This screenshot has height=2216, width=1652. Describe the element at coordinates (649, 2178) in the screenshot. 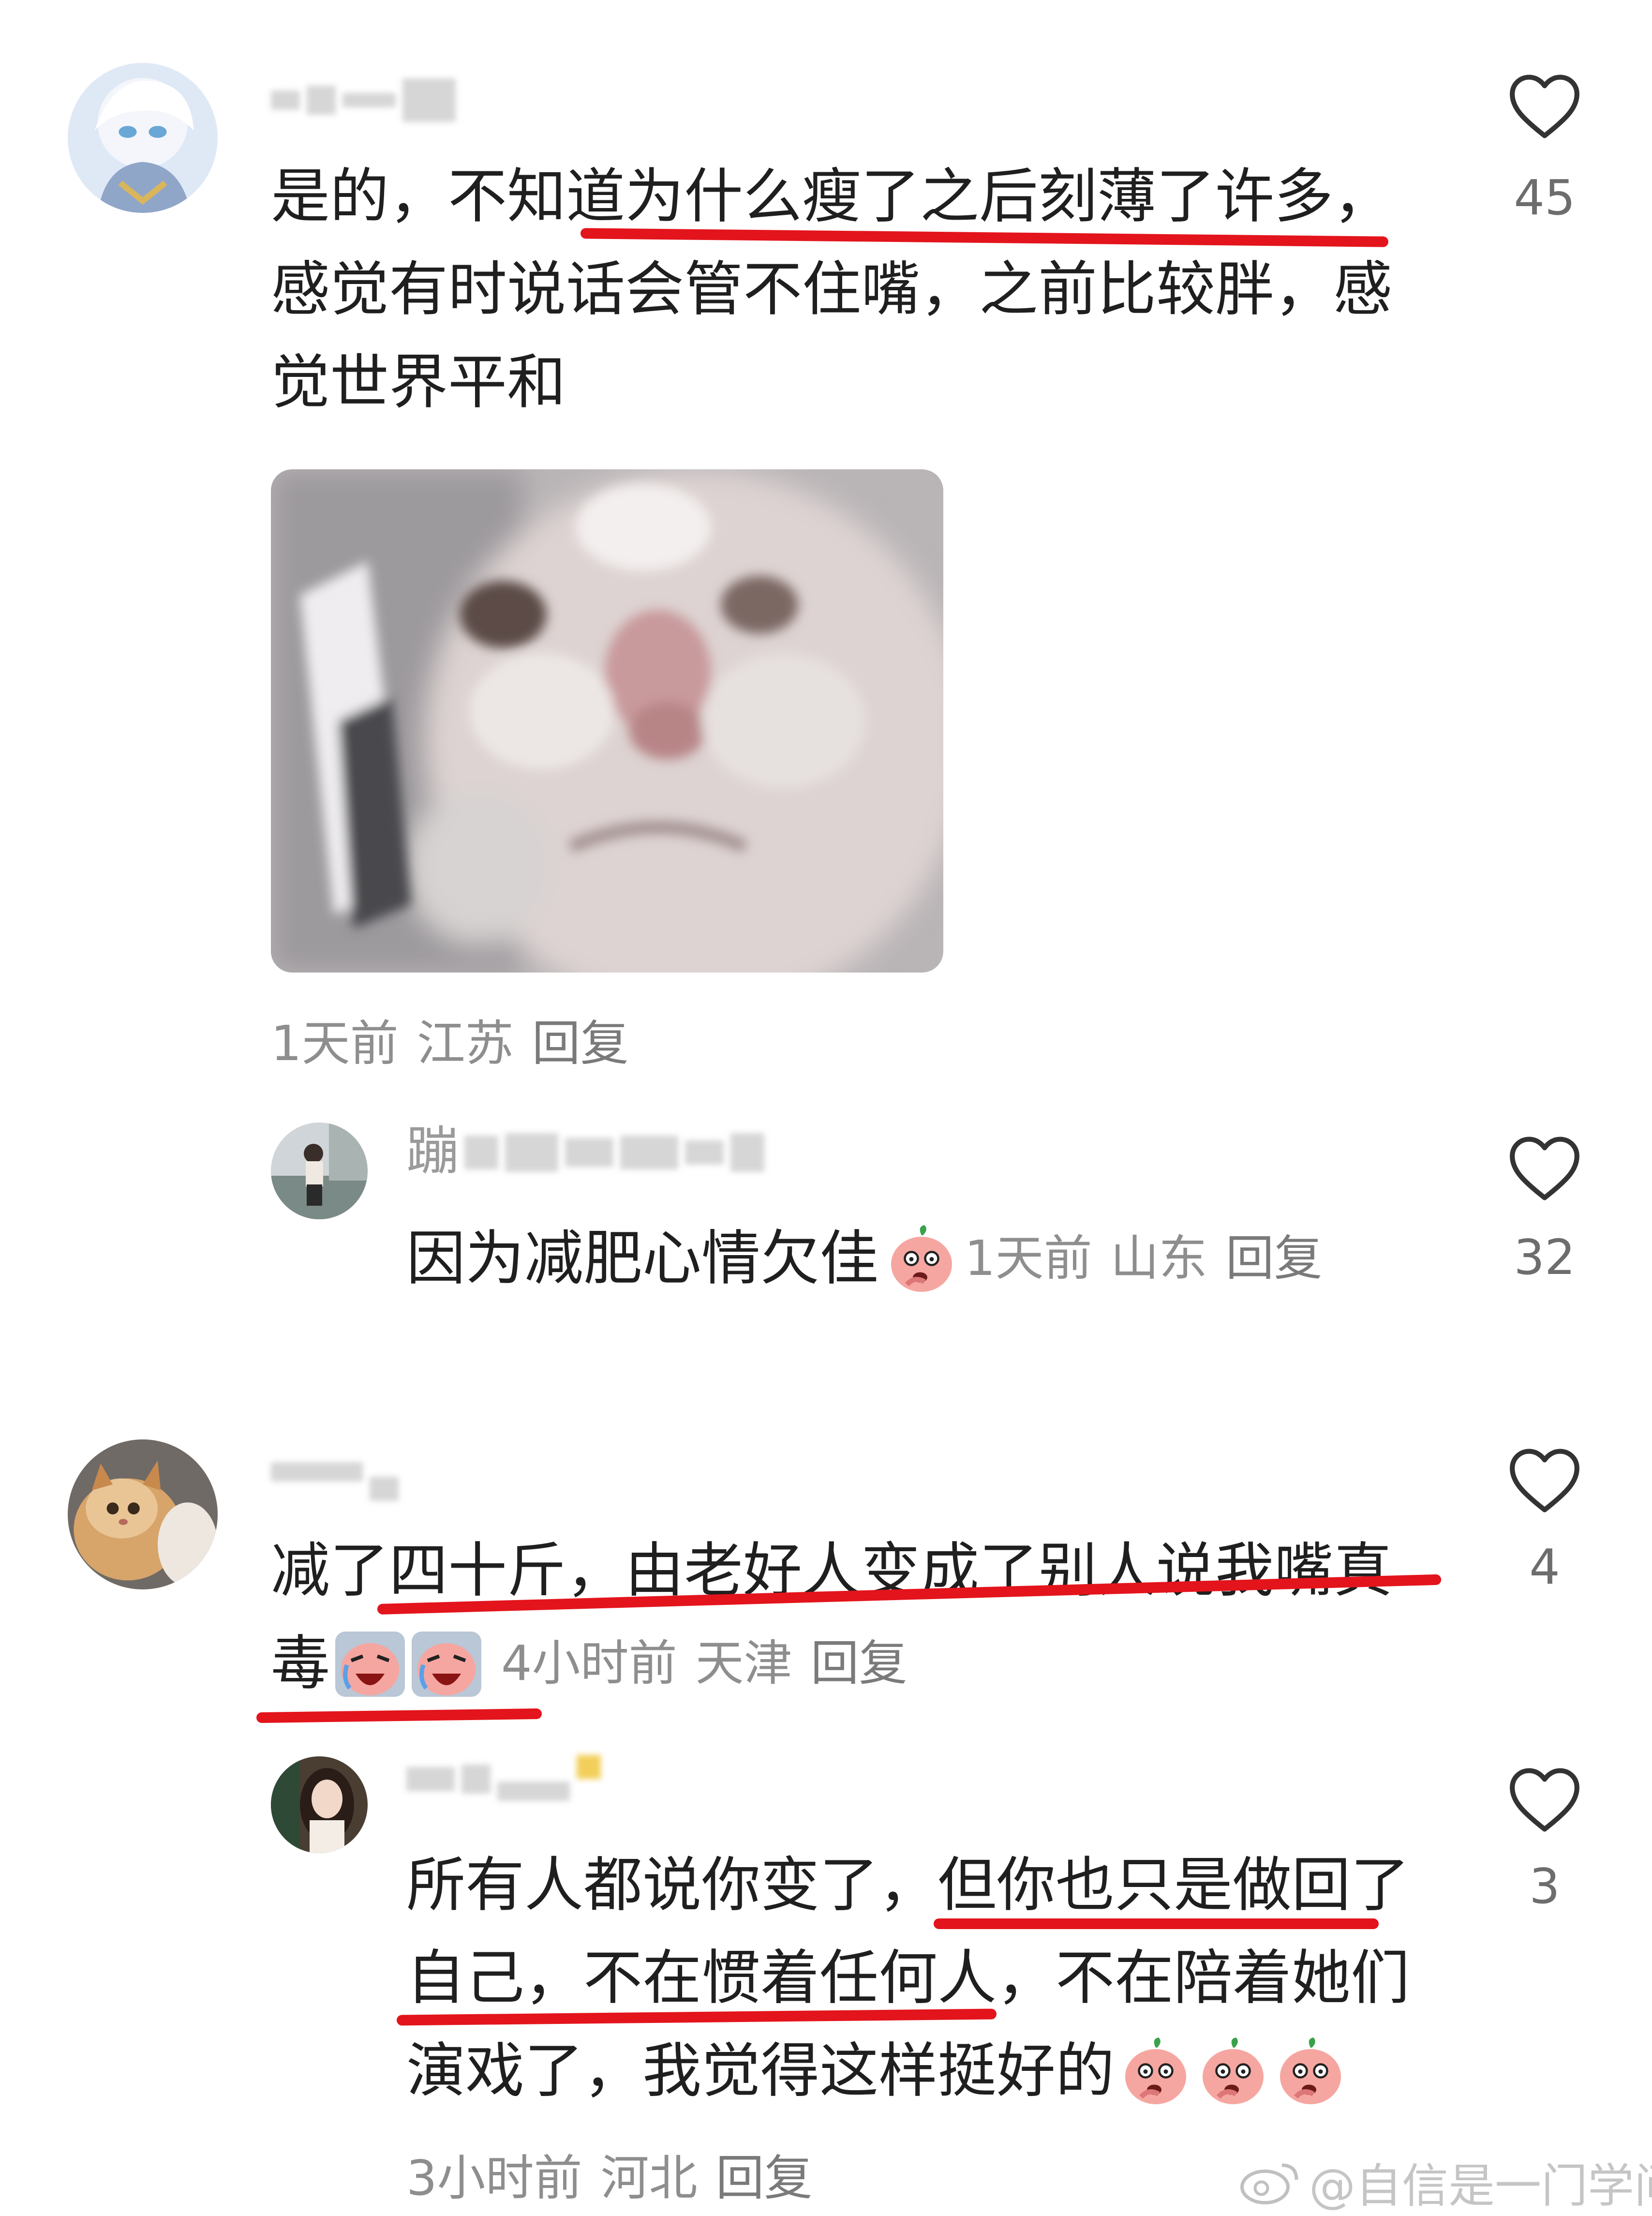

I see `reply-location: 河北` at that location.